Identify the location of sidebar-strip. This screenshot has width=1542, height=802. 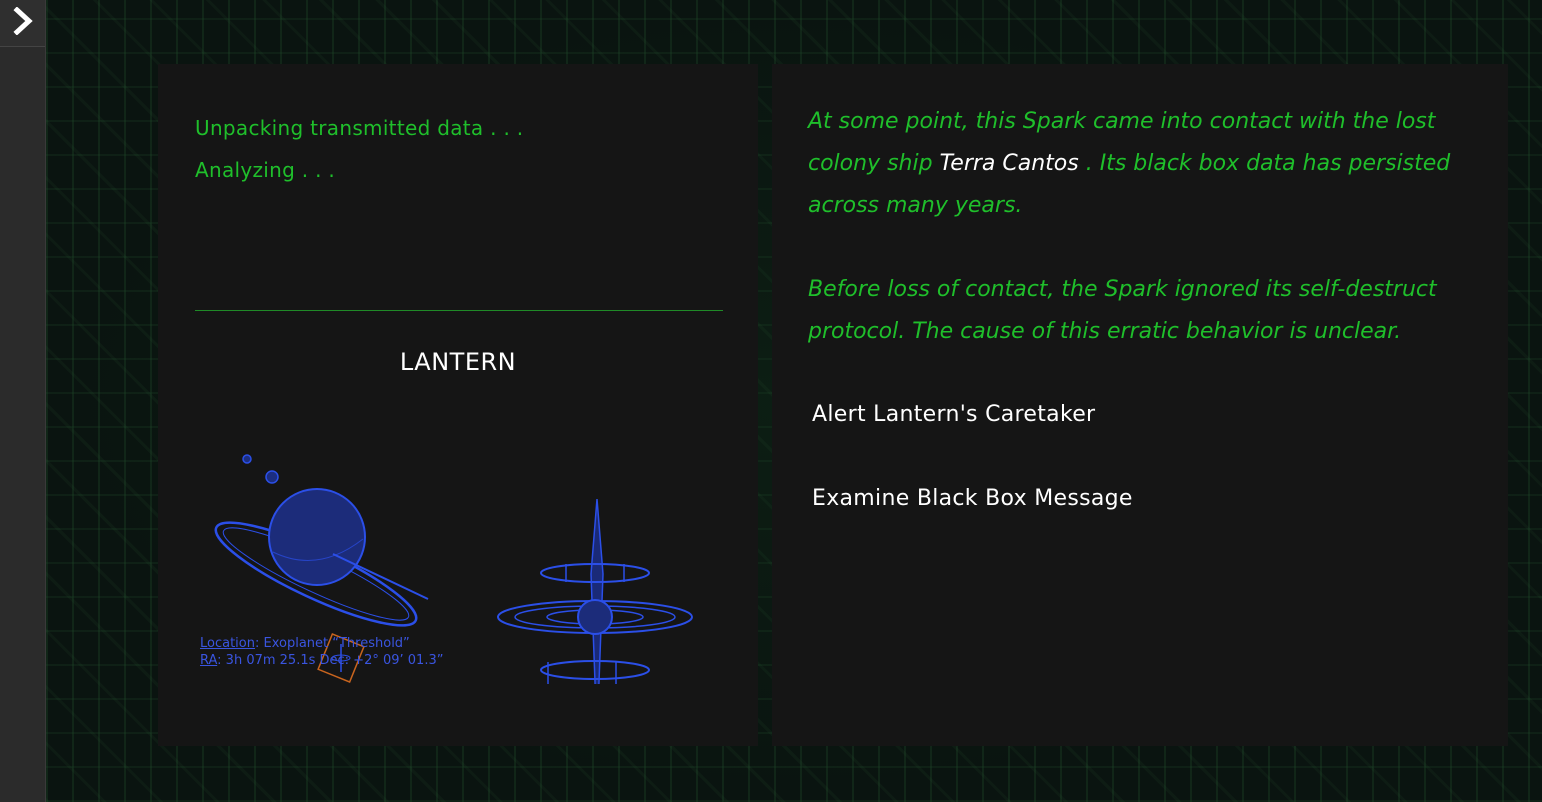
(23, 401).